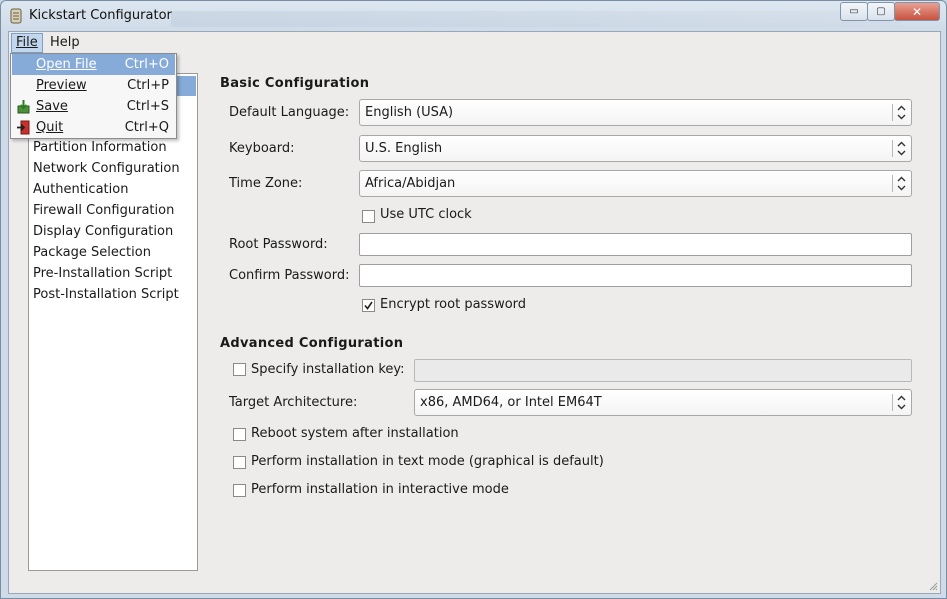 Image resolution: width=947 pixels, height=599 pixels. What do you see at coordinates (100, 147) in the screenshot?
I see `sidebar-item-partition-information: Partition Information` at bounding box center [100, 147].